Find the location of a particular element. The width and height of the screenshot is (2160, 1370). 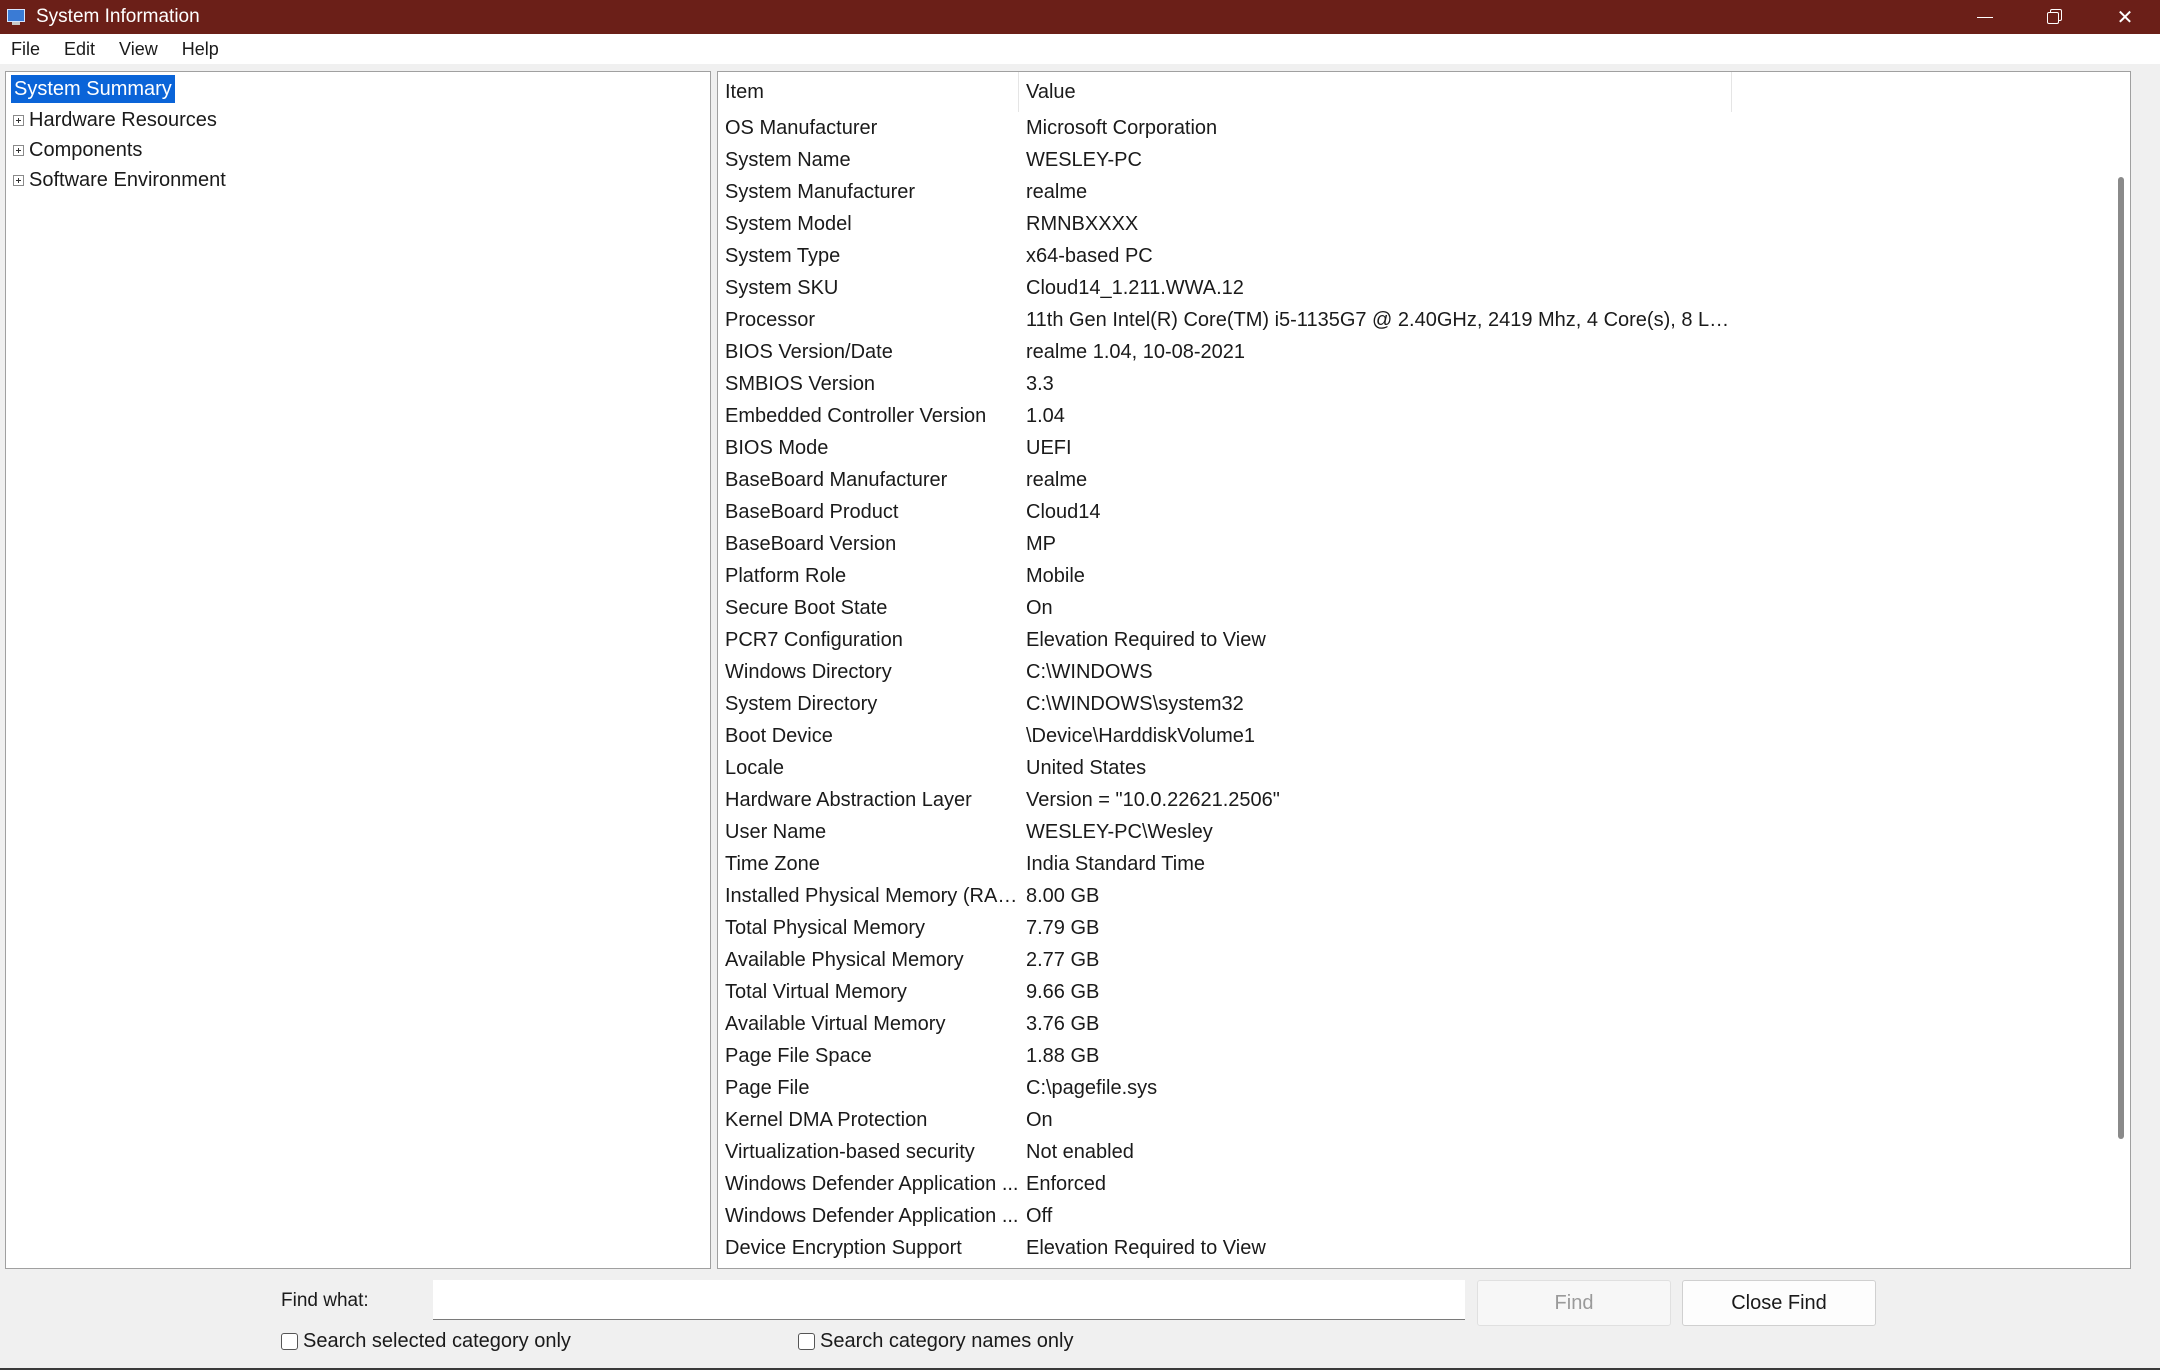

table-row: Page File Space 1.88 GB is located at coordinates (1414, 1056).